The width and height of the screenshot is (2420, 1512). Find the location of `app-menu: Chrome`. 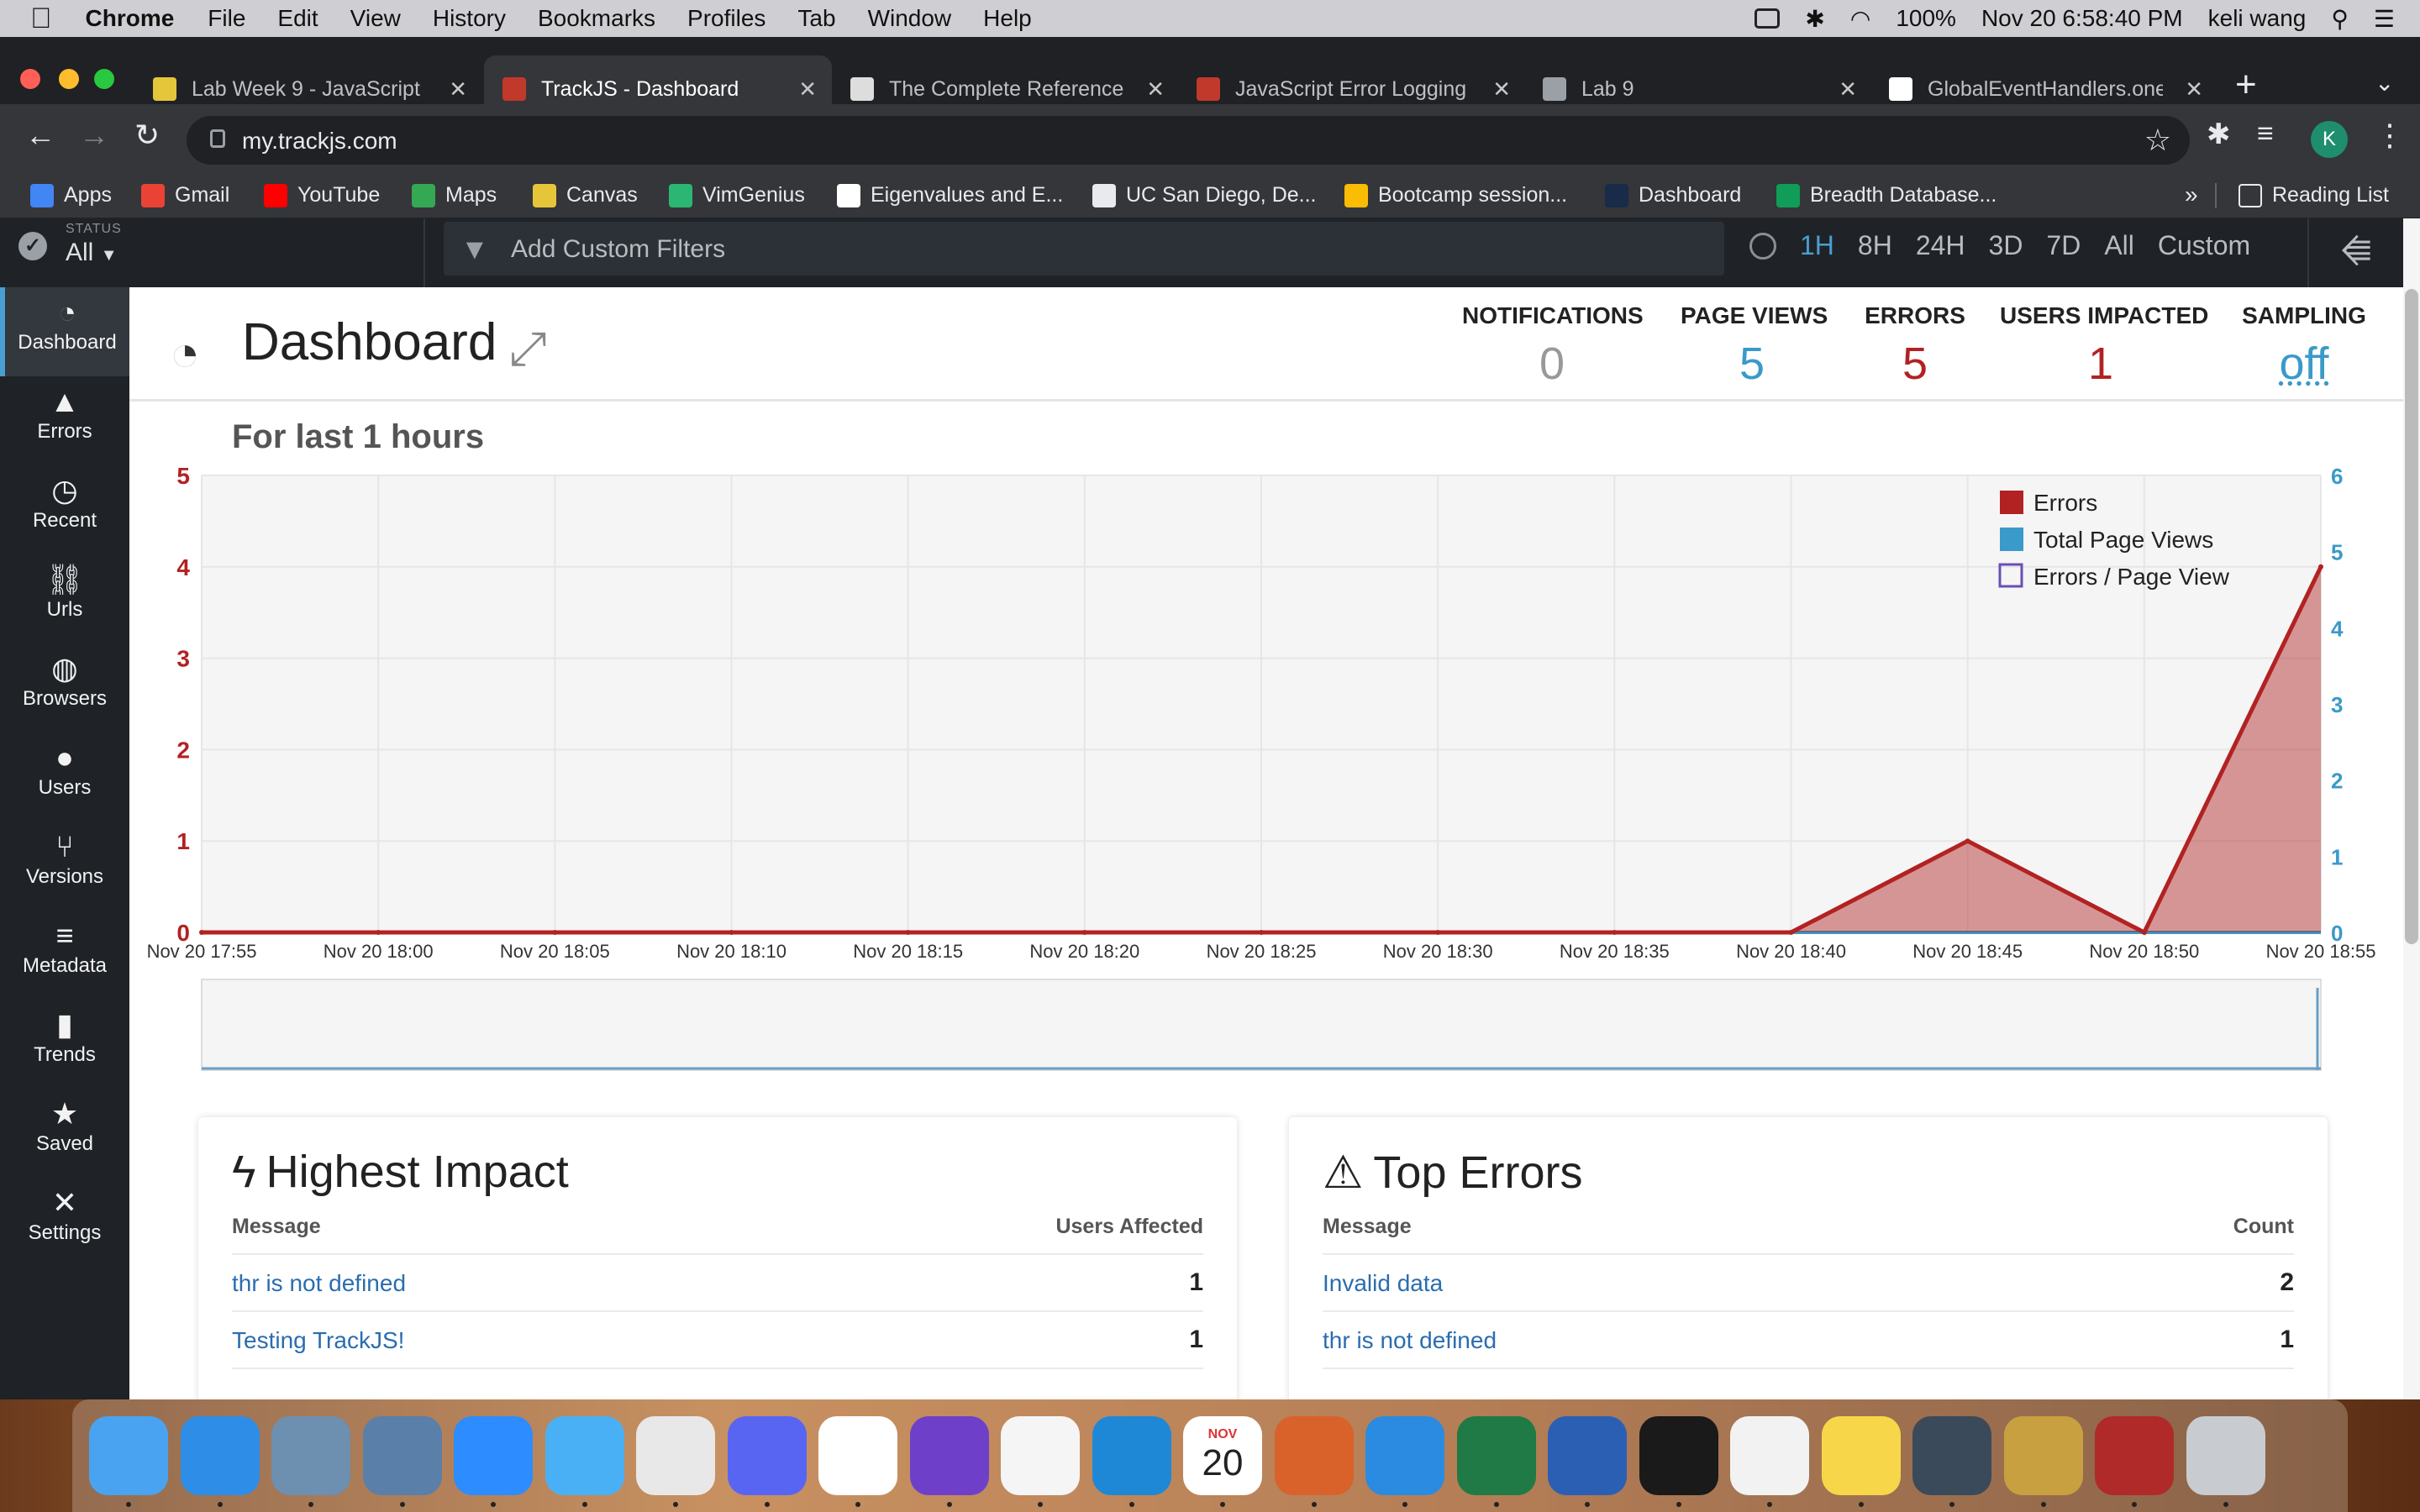

app-menu: Chrome is located at coordinates (130, 18).